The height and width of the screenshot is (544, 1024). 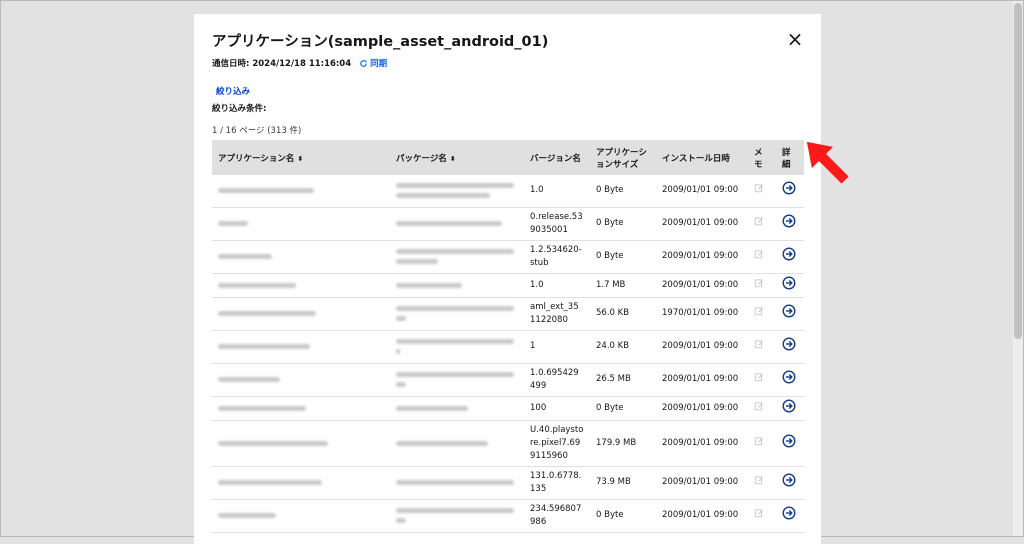 What do you see at coordinates (233, 91) in the screenshot?
I see `filter-link: 絞り込み` at bounding box center [233, 91].